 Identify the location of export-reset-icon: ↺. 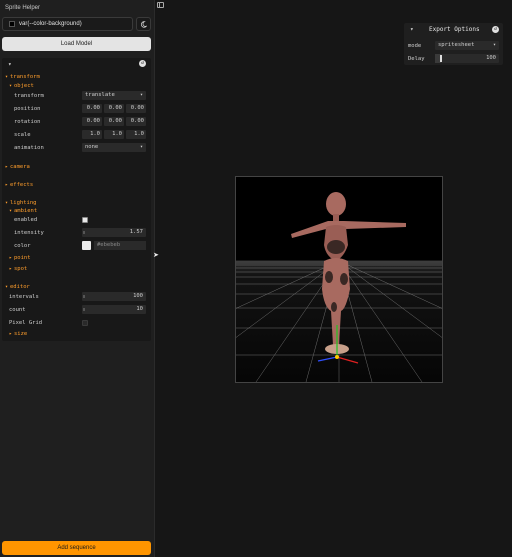
(495, 29).